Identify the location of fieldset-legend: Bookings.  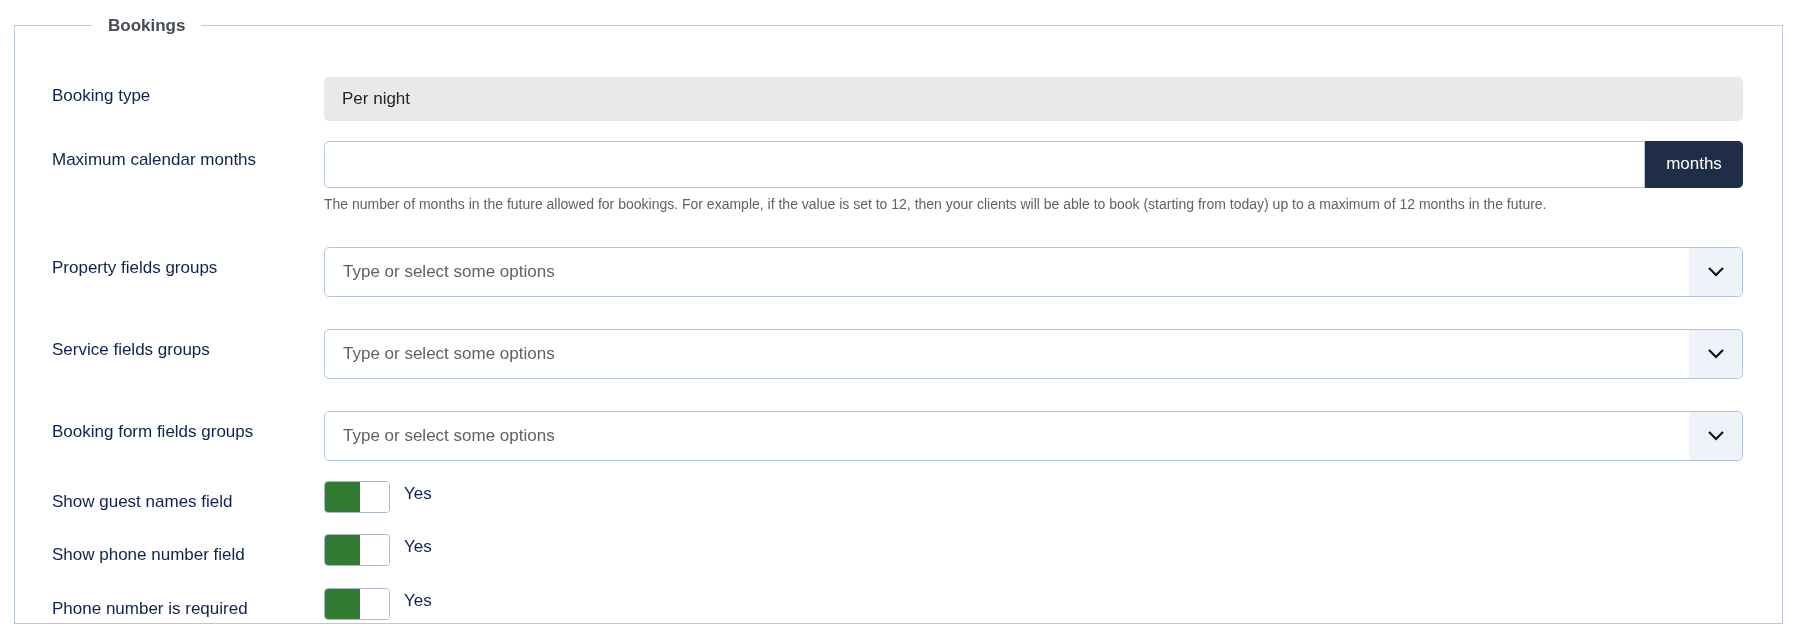
(147, 26).